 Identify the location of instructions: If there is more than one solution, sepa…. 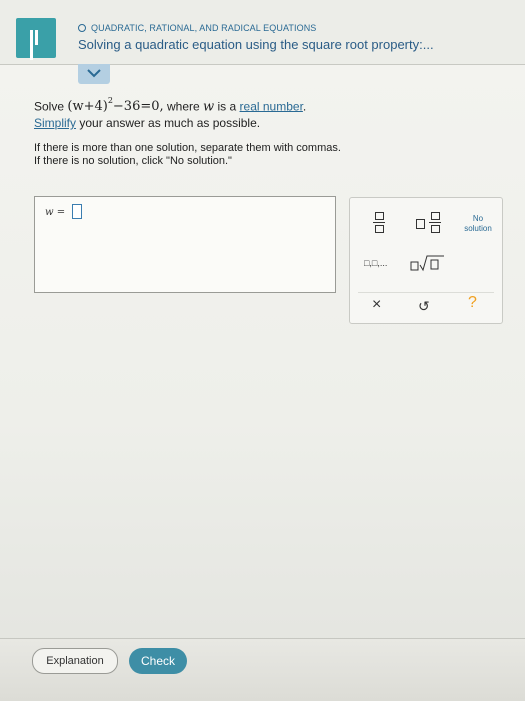
(187, 155).